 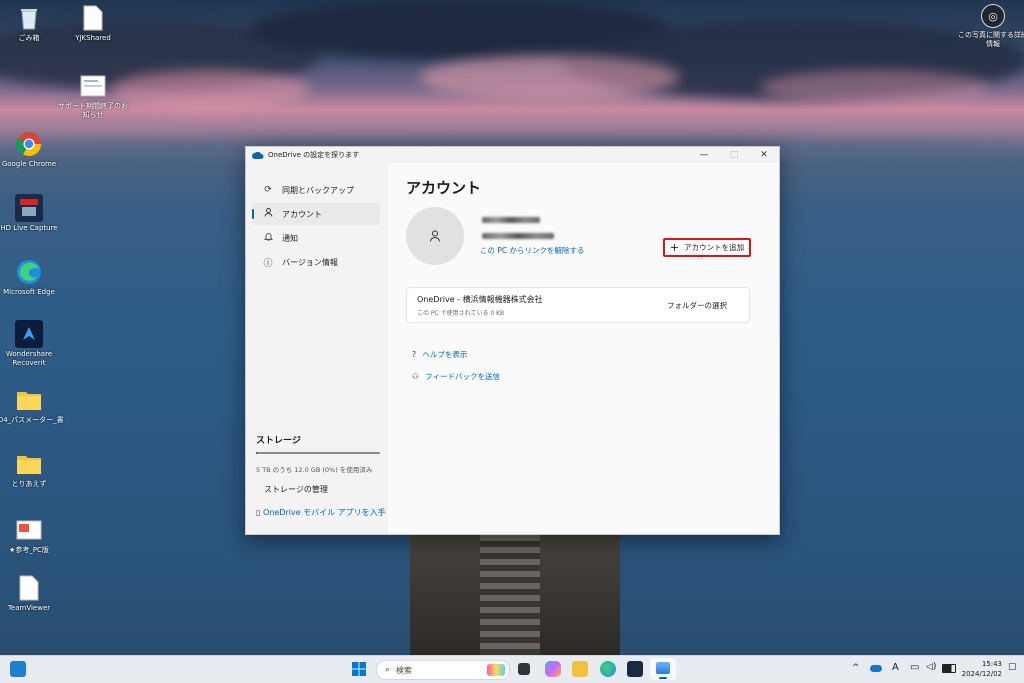 What do you see at coordinates (991, 39) in the screenshot?
I see `photo-info-label: この写真に関する詳細情報` at bounding box center [991, 39].